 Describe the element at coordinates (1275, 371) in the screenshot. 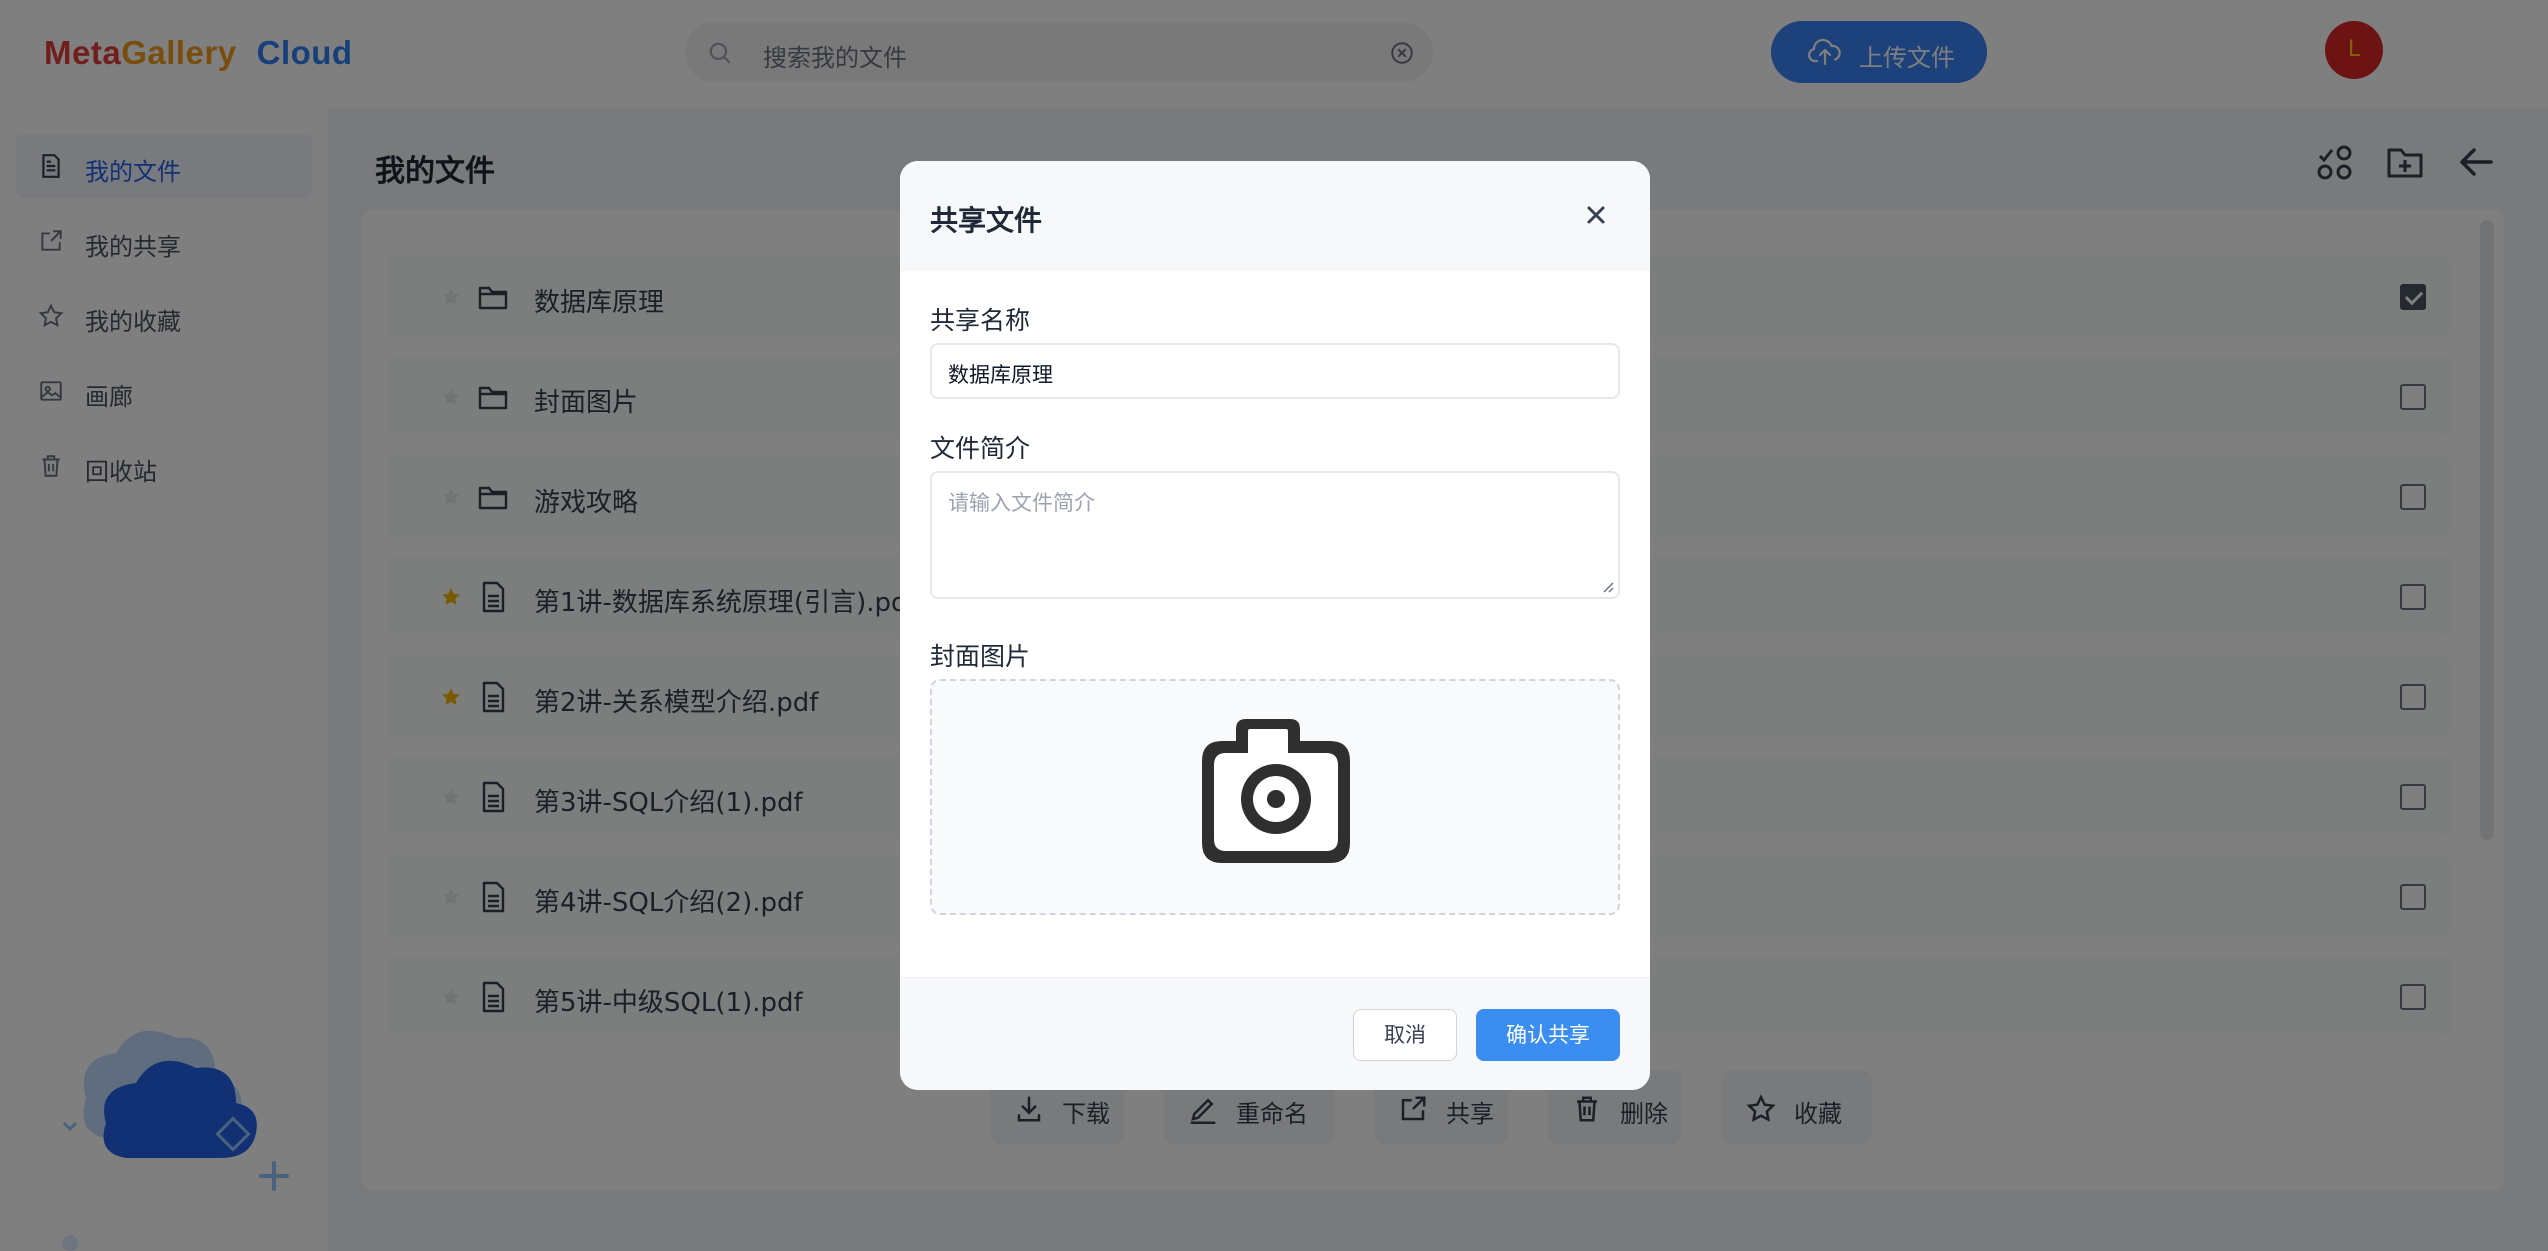

I see `share-name-input: 数据库原理` at that location.